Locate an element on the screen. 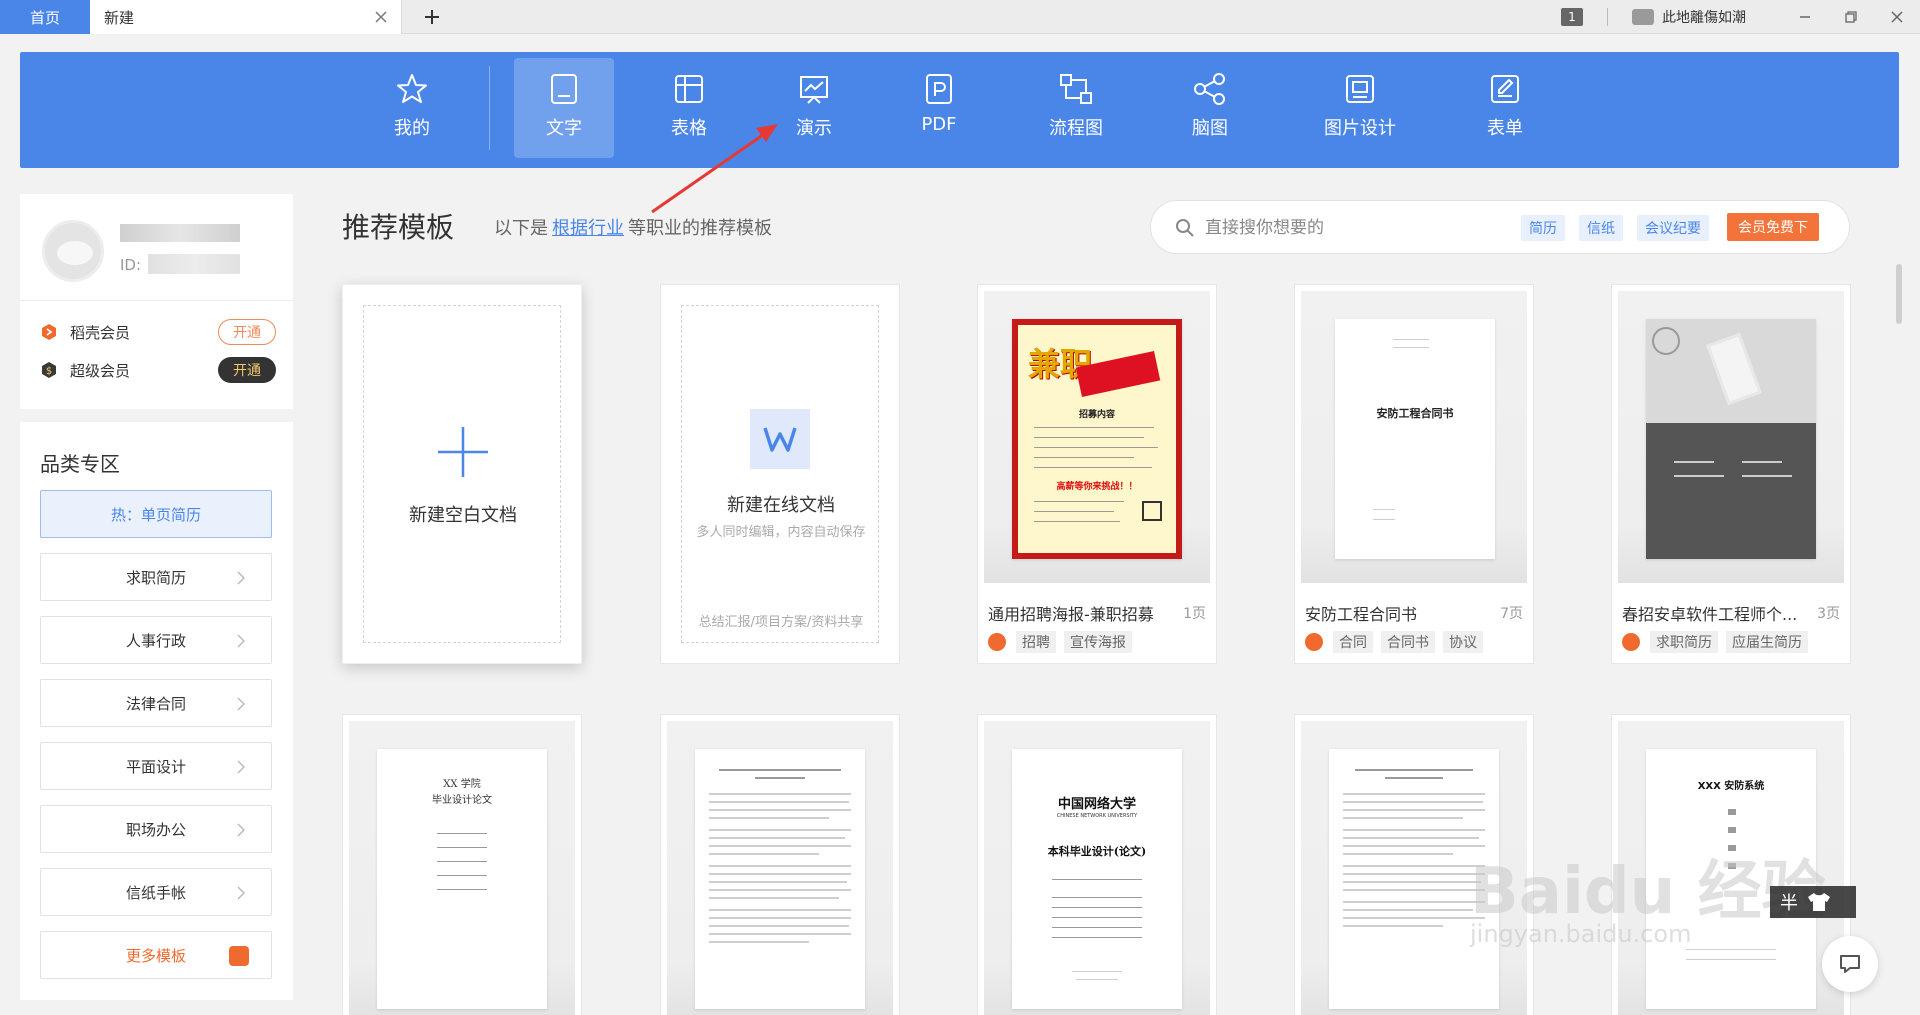 This screenshot has height=1015, width=1920. doc-icon is located at coordinates (564, 89).